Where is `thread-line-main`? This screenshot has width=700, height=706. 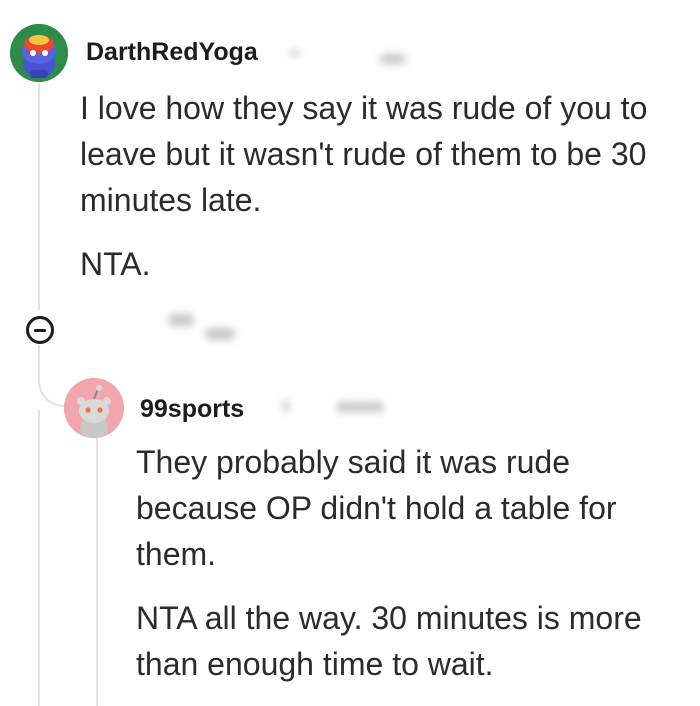 thread-line-main is located at coordinates (39, 197).